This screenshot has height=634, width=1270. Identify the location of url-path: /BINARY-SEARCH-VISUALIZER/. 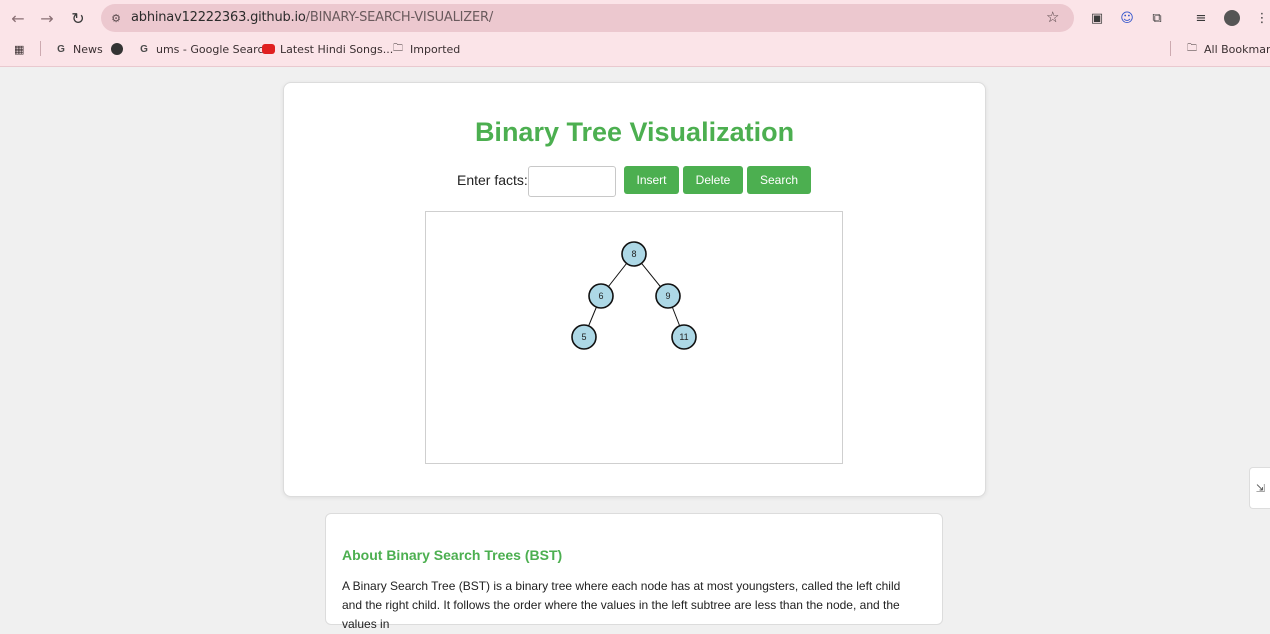
(399, 17).